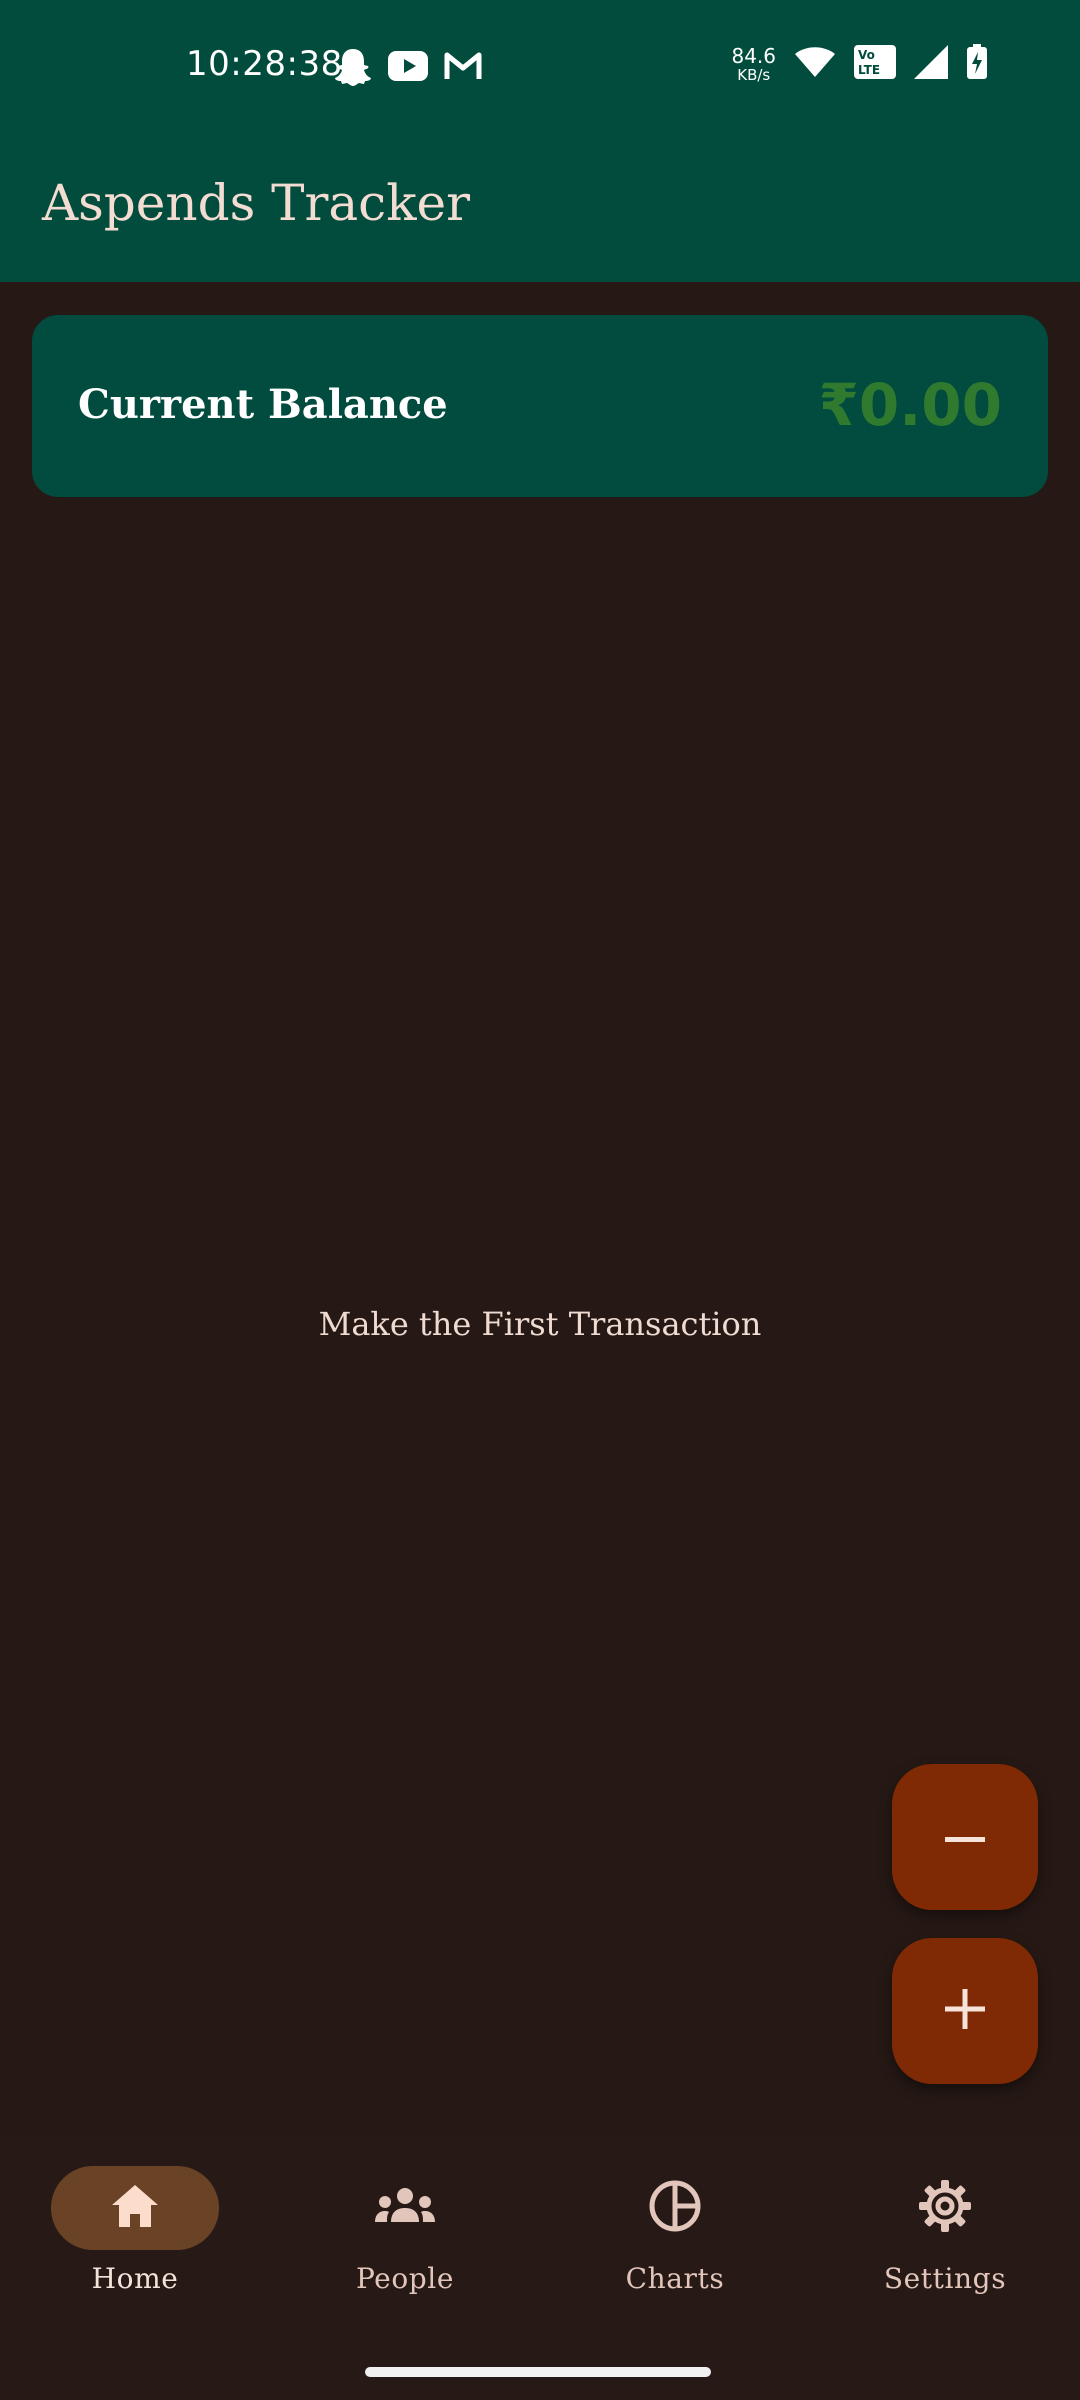 This screenshot has width=1080, height=2400. Describe the element at coordinates (264, 64) in the screenshot. I see `status-time: 10:28:38` at that location.